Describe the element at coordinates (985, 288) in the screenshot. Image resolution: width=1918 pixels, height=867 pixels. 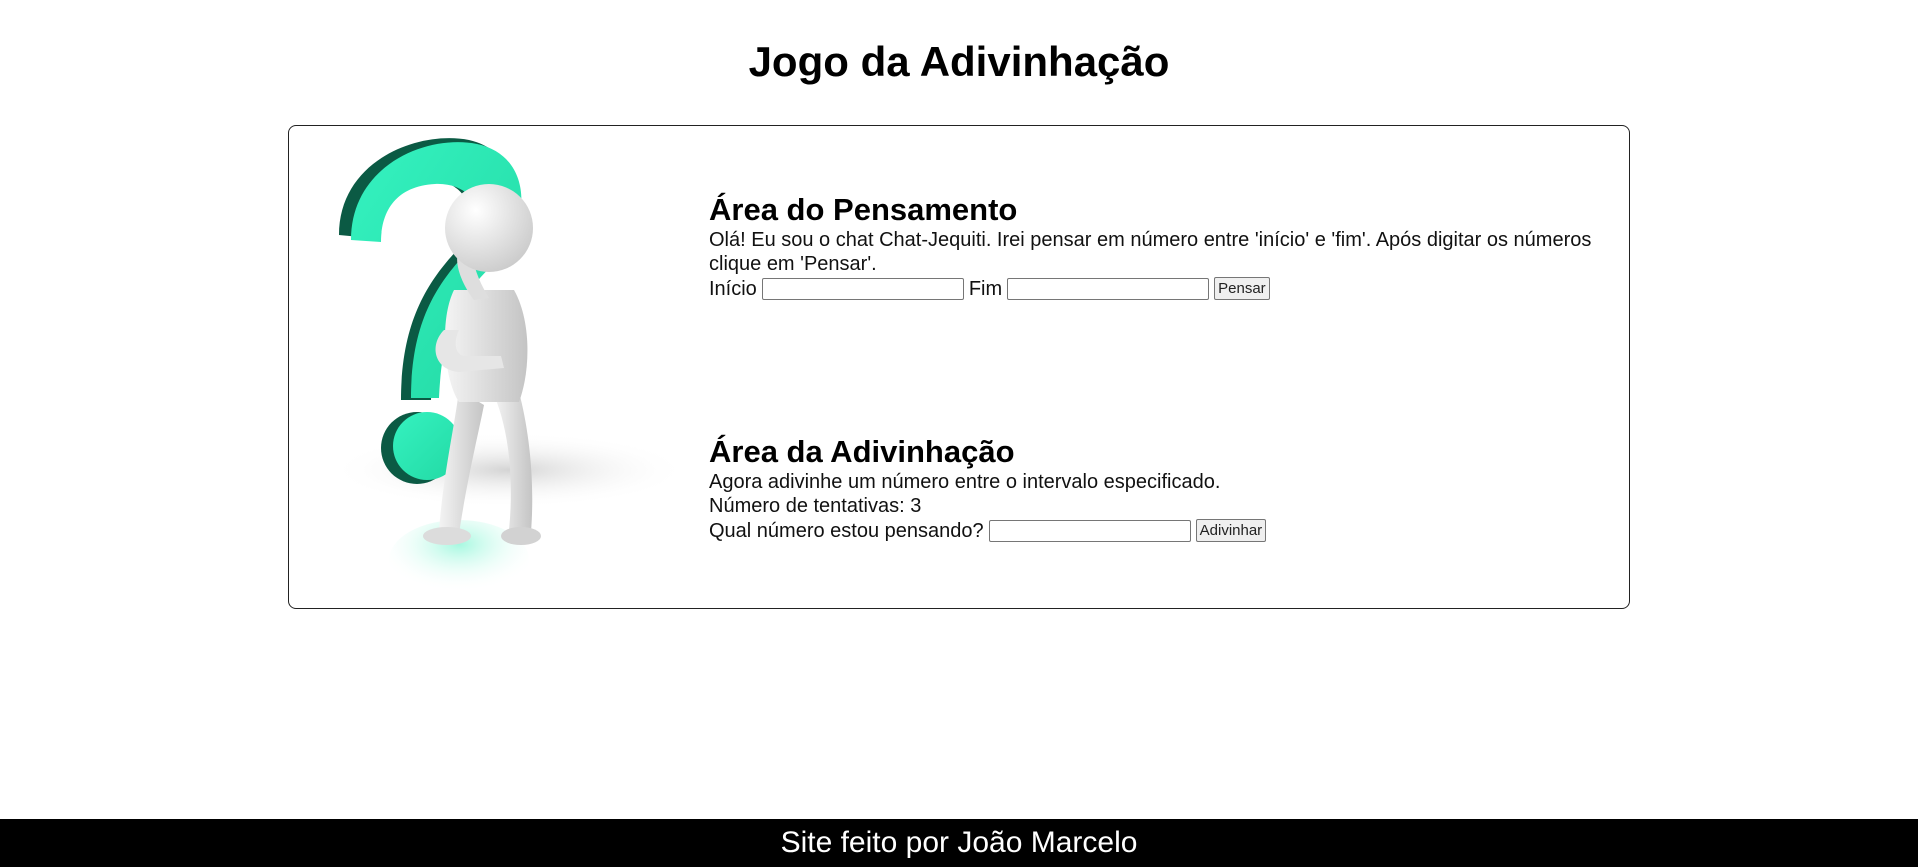
I see `end-label: Fim` at that location.